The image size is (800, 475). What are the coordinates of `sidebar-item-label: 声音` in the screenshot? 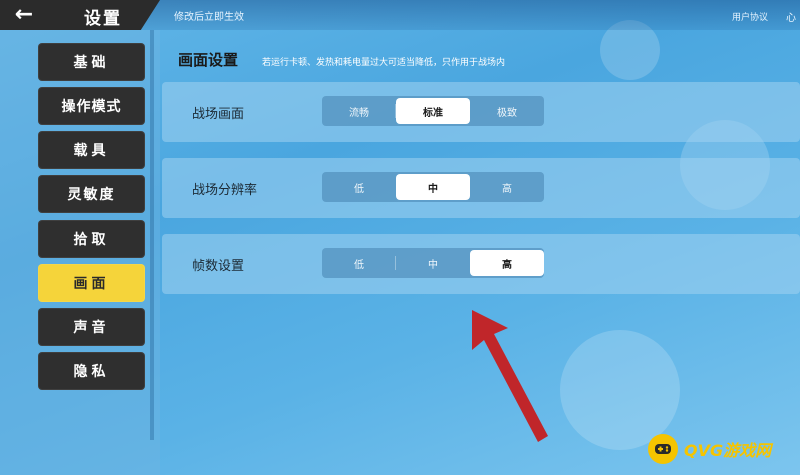 It's located at (91, 328).